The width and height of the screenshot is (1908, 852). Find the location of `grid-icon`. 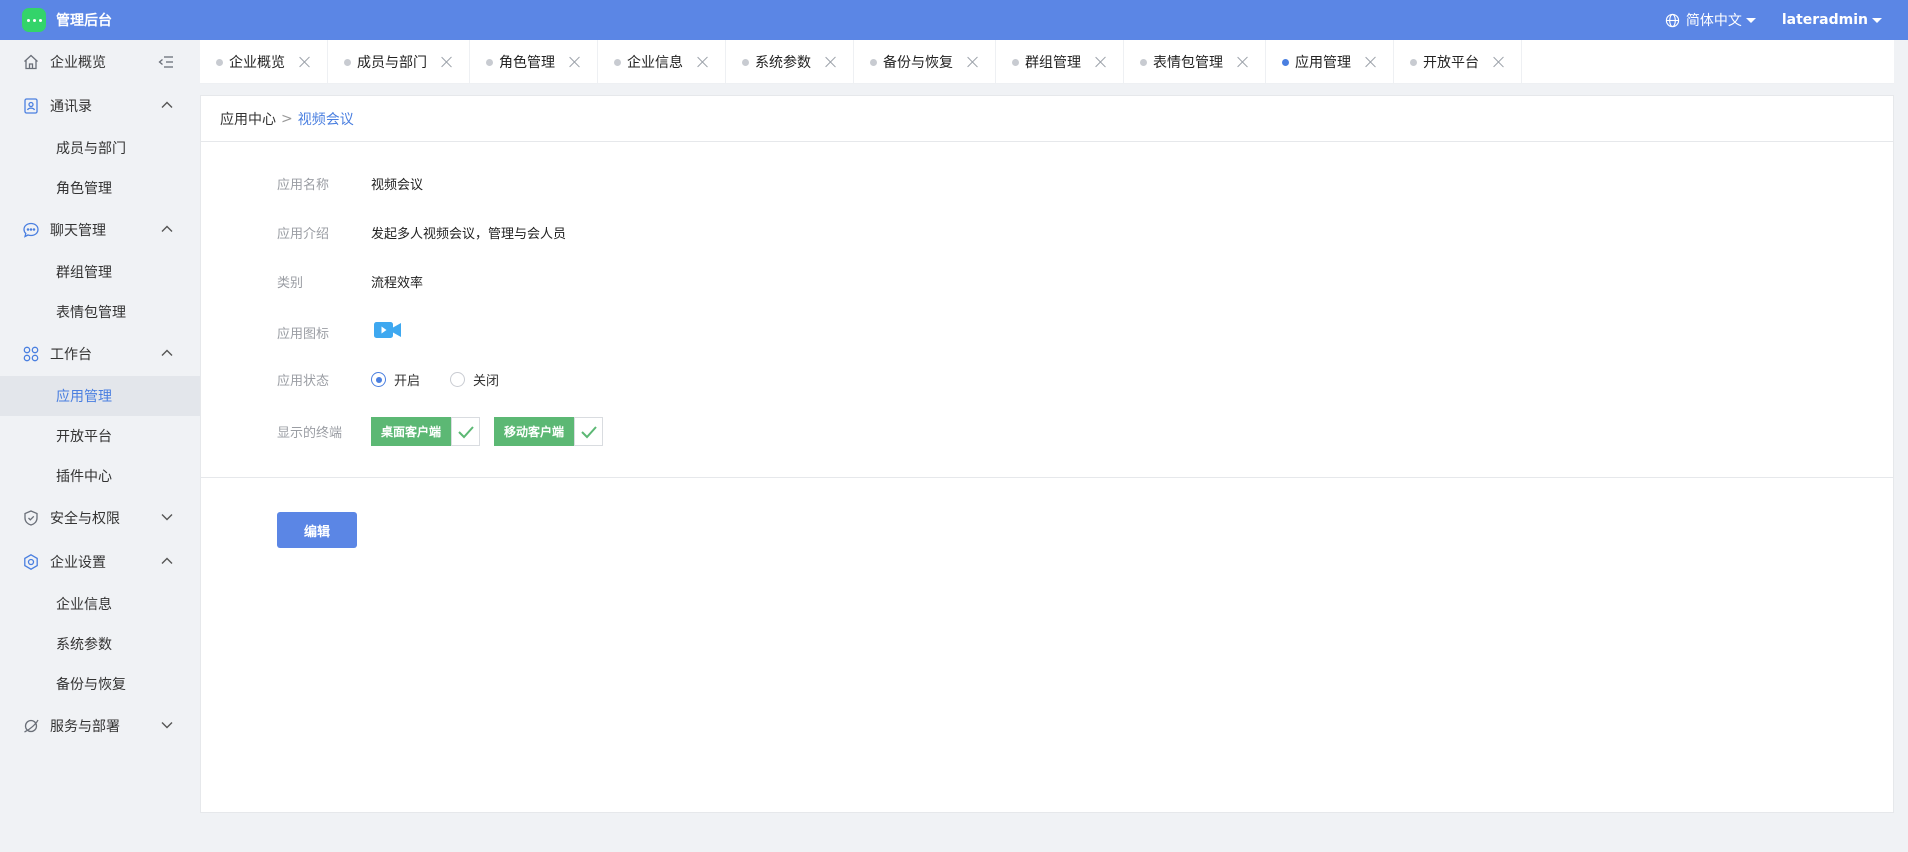

grid-icon is located at coordinates (31, 354).